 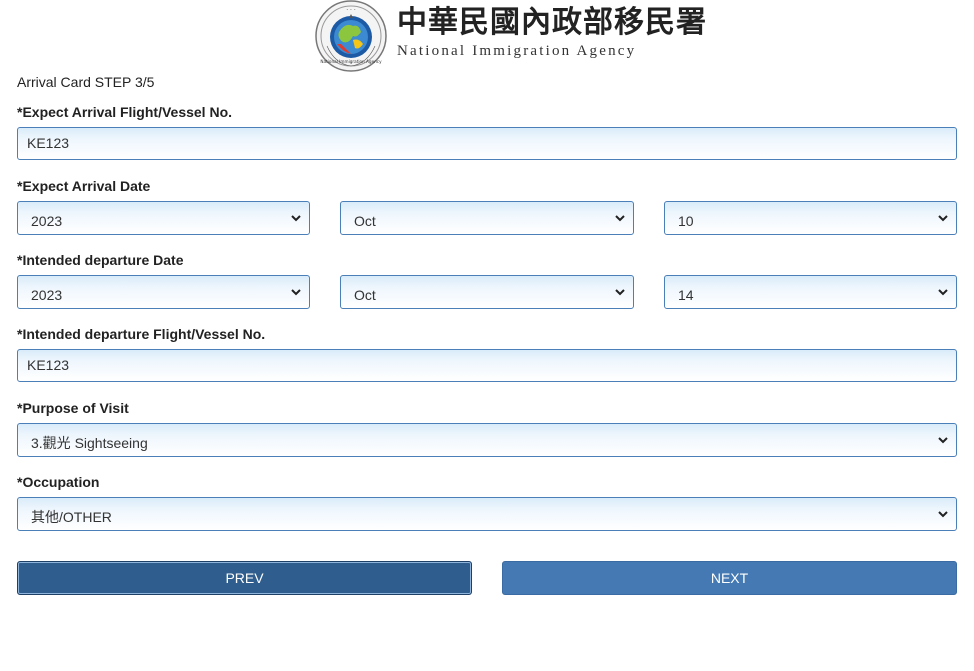 I want to click on departure-year-value: 2023, so click(x=47, y=295).